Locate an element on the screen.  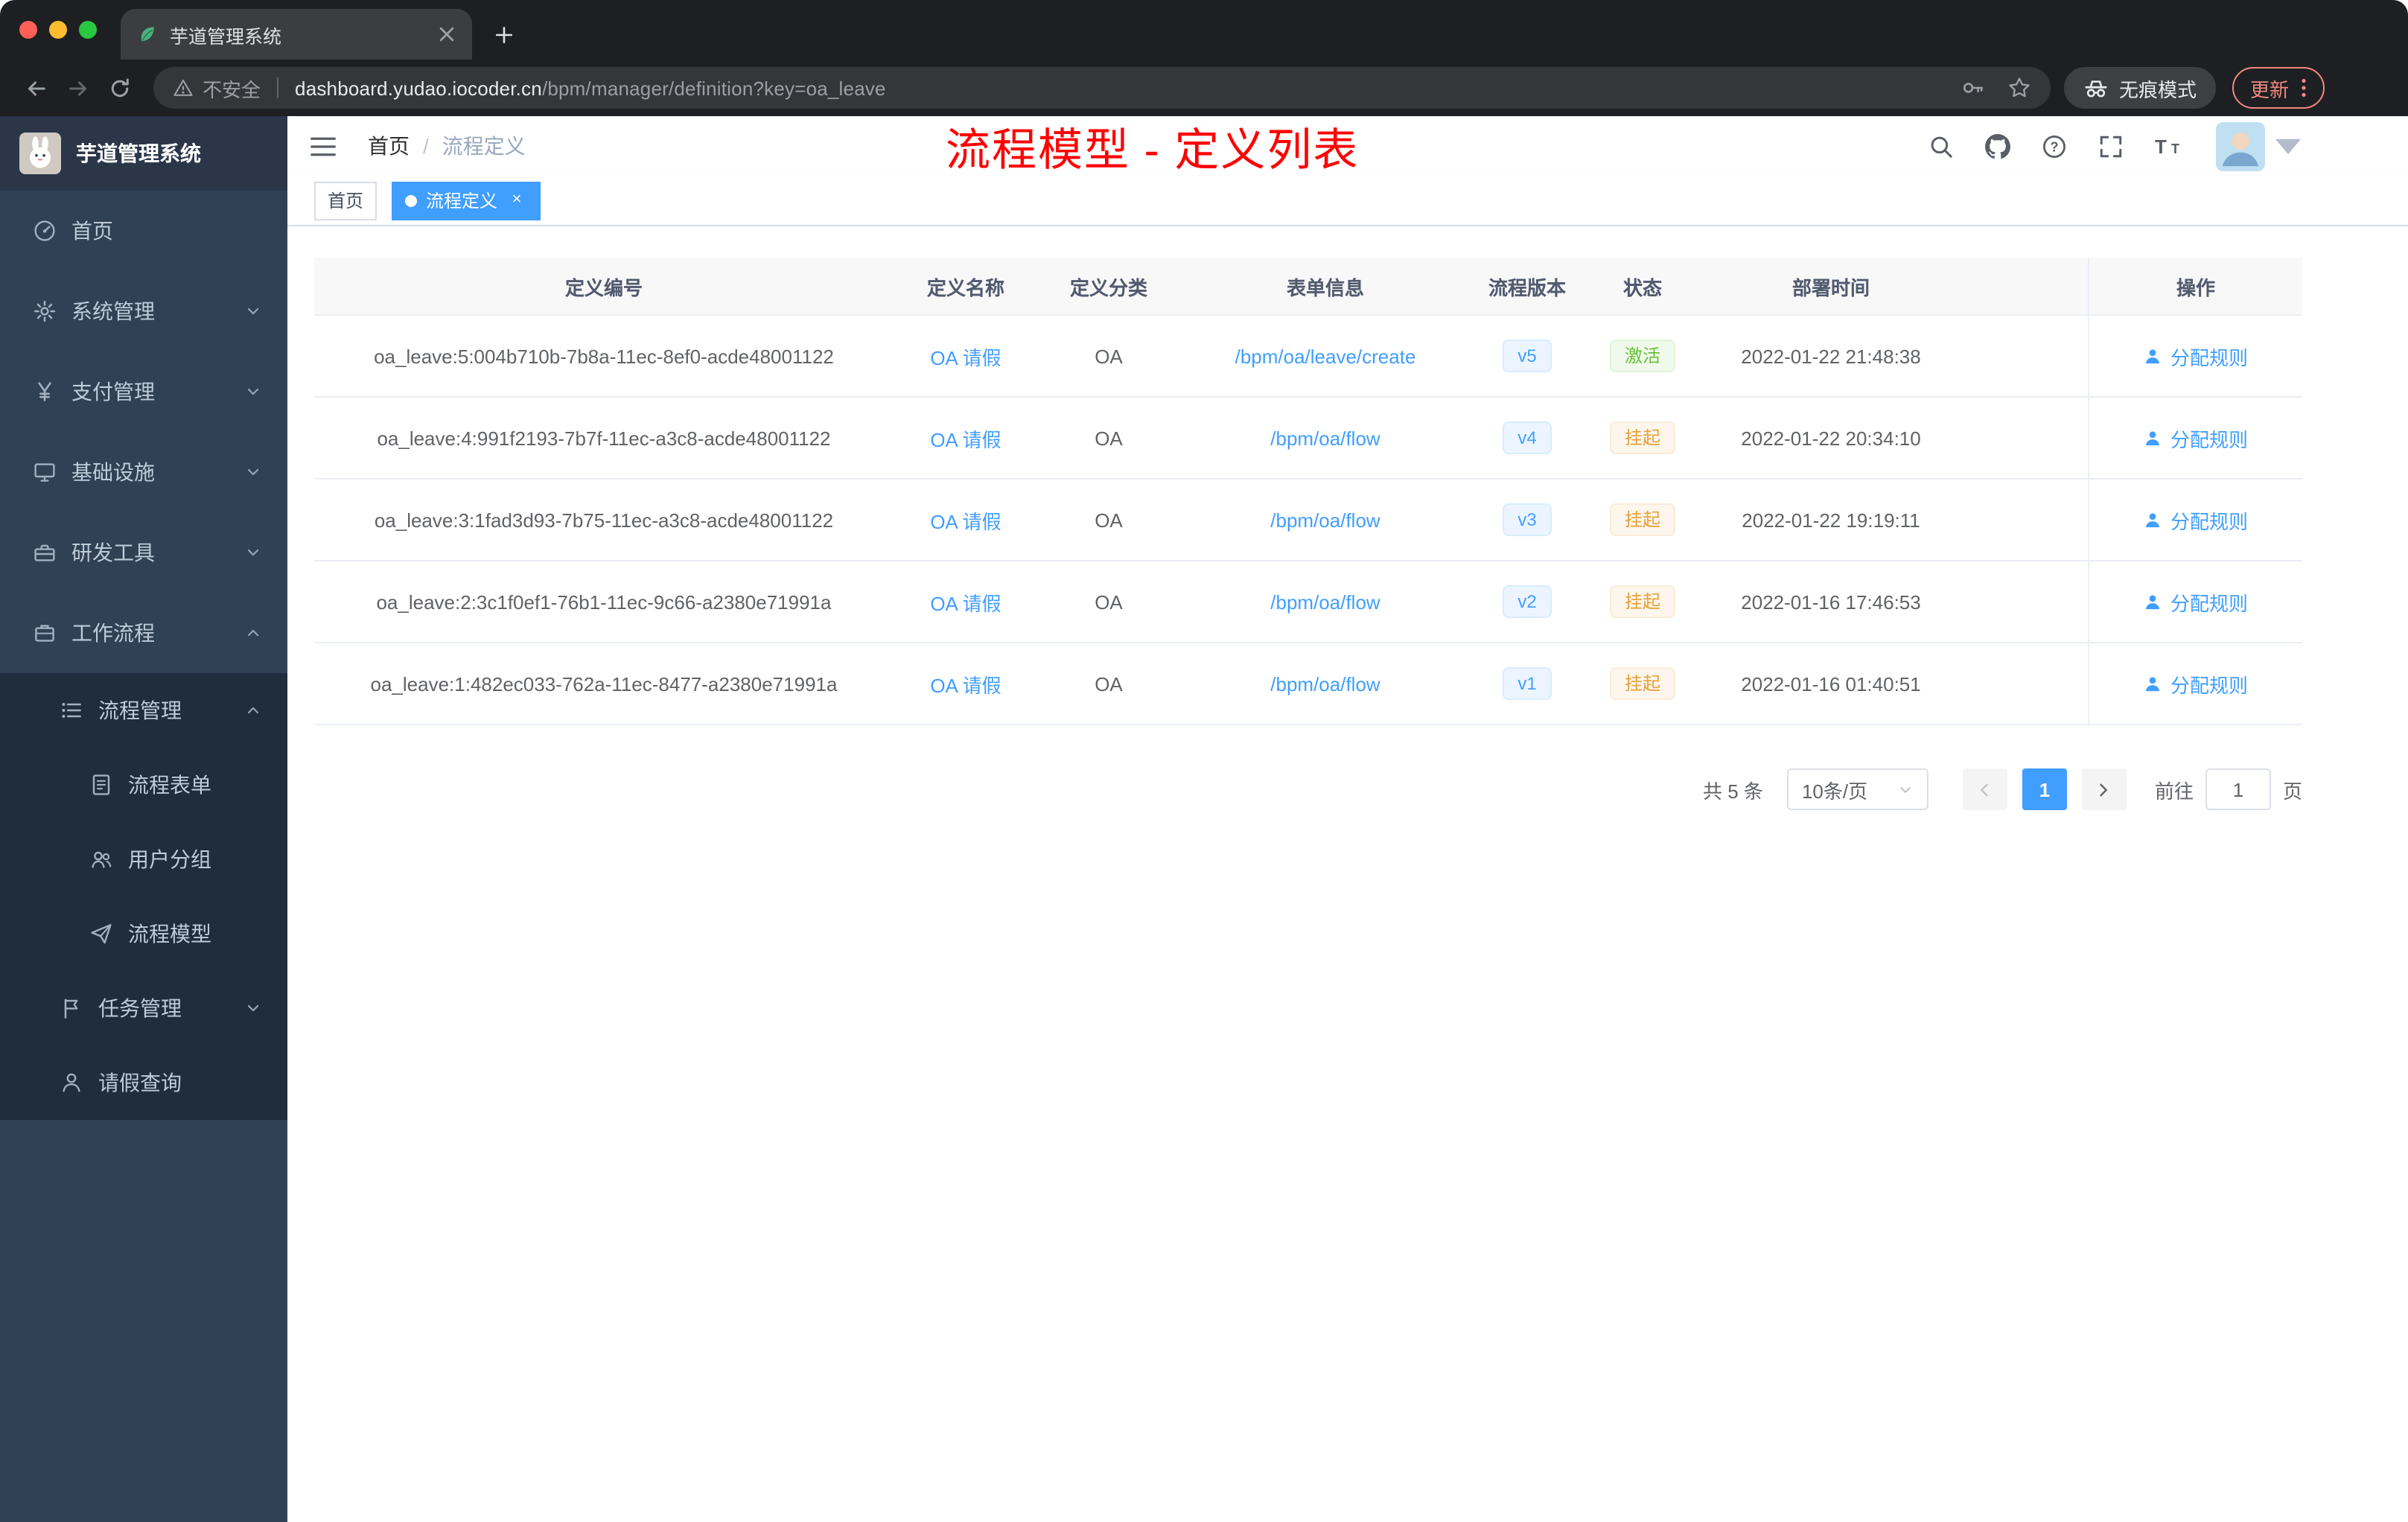
page-size-value: 10条/页 is located at coordinates (1834, 791).